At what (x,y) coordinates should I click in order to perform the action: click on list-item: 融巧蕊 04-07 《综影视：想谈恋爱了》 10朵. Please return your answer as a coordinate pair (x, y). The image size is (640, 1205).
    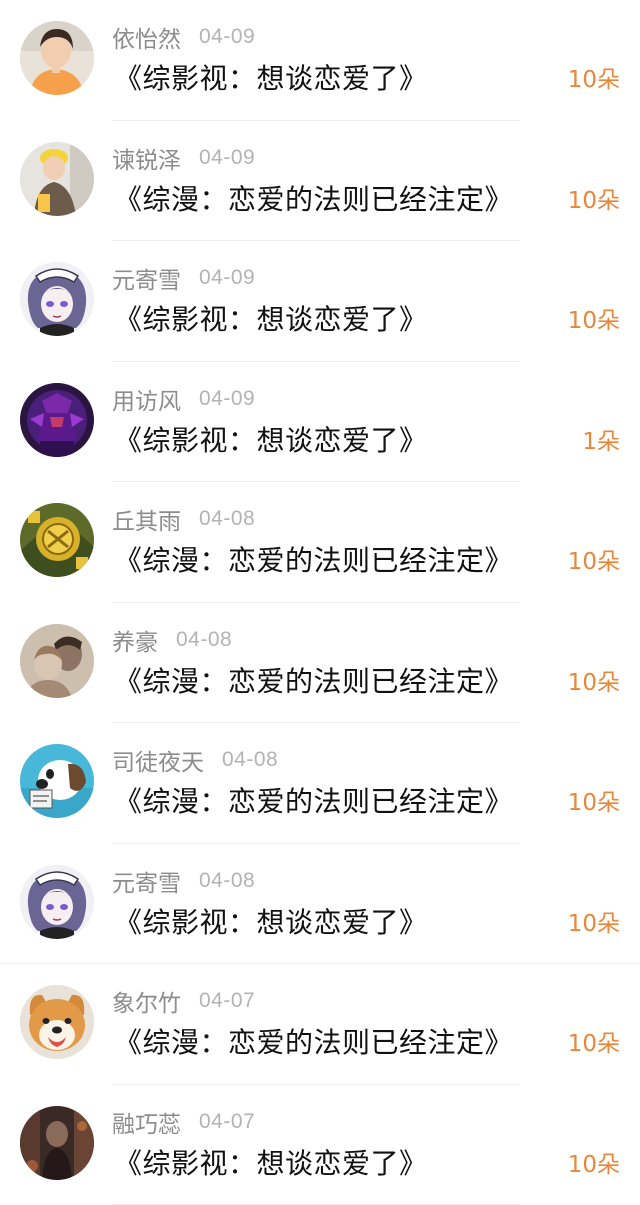
    Looking at the image, I should click on (320, 1145).